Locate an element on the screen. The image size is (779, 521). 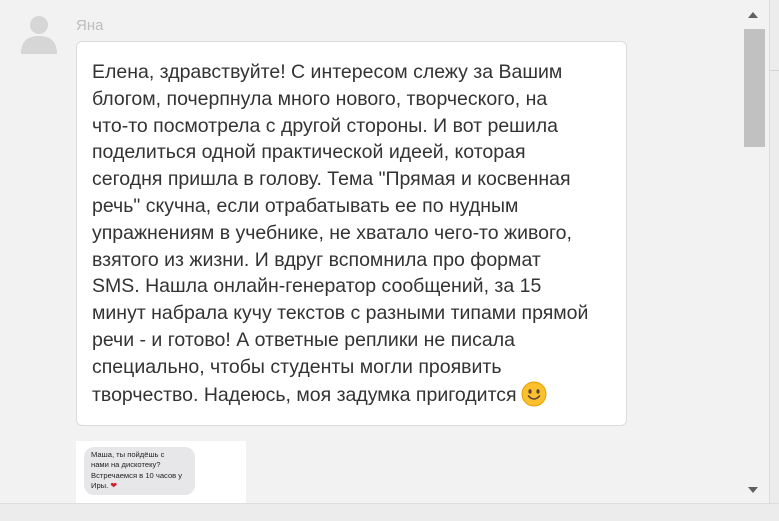
scrollbar-thumb is located at coordinates (754, 88).